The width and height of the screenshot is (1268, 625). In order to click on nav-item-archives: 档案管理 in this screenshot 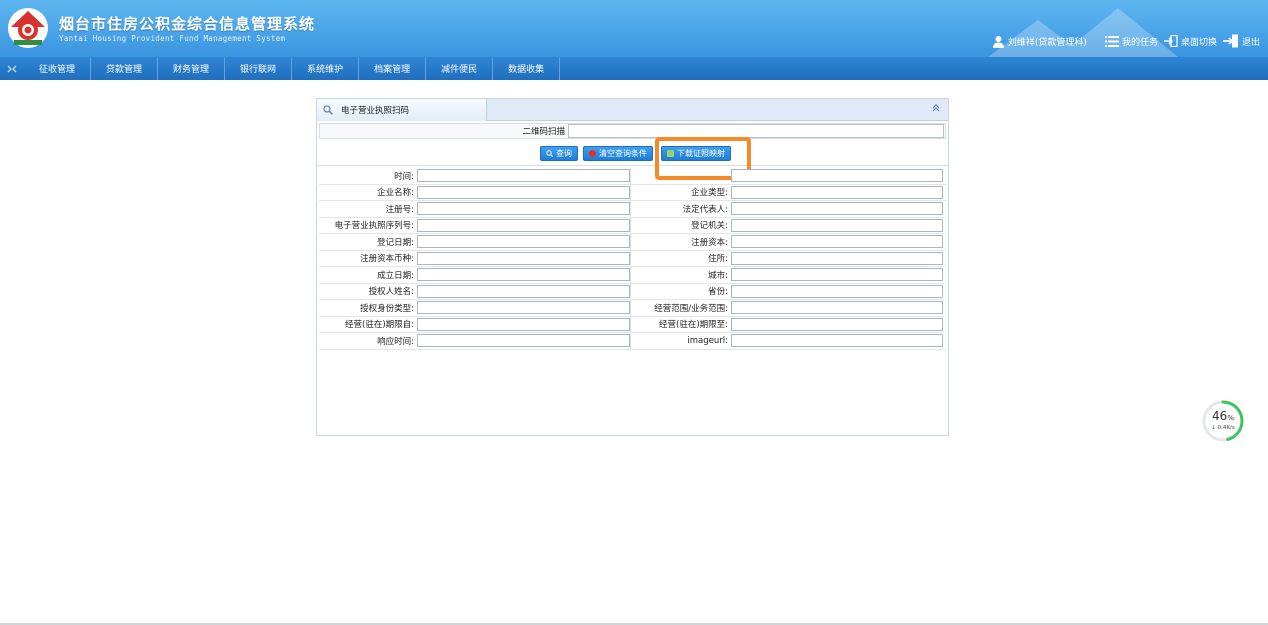, I will do `click(393, 68)`.